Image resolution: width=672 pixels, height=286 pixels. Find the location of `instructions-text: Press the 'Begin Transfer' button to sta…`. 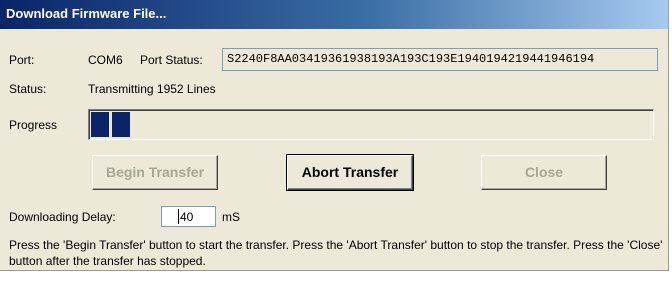

instructions-text: Press the 'Begin Transfer' button to sta… is located at coordinates (336, 253).